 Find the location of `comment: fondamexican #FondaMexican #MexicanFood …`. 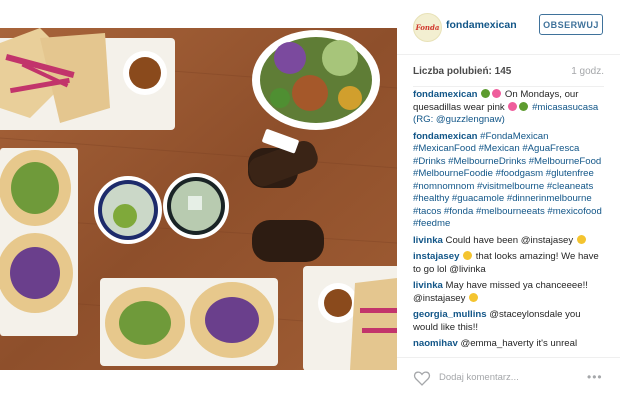

comment: fondamexican #FondaMexican #MexicanFood … is located at coordinates (508, 181).